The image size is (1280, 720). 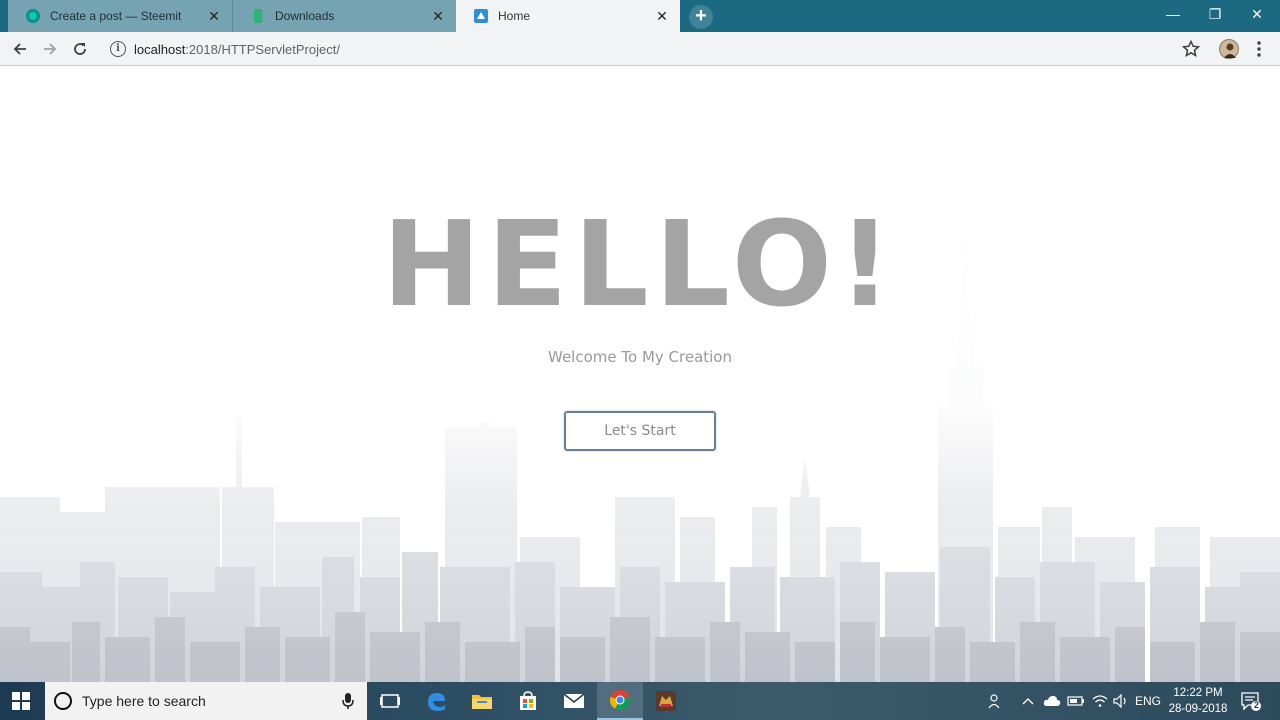 I want to click on url-host: localhost, so click(x=160, y=49).